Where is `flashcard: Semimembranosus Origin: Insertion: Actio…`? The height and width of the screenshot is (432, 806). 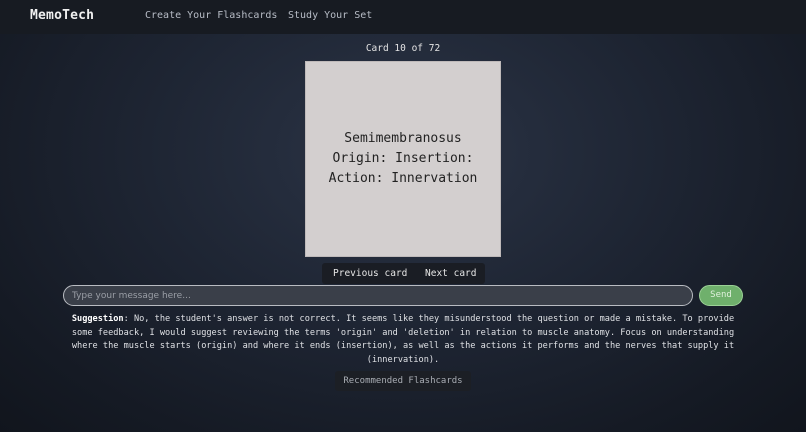 flashcard: Semimembranosus Origin: Insertion: Actio… is located at coordinates (403, 159).